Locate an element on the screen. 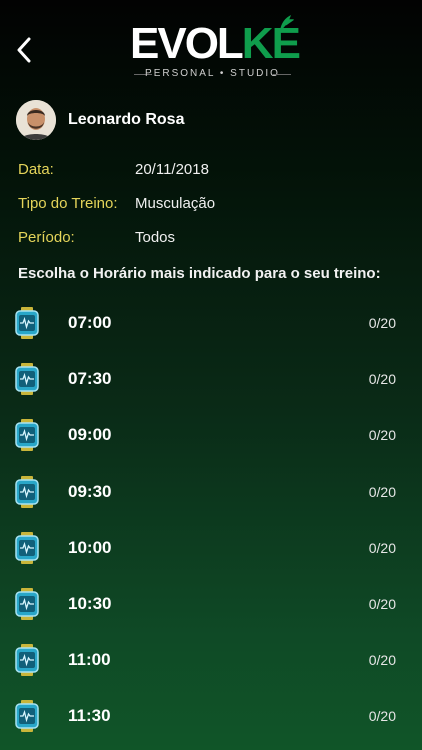 This screenshot has width=422, height=750. chevron-left-icon is located at coordinates (24, 50).